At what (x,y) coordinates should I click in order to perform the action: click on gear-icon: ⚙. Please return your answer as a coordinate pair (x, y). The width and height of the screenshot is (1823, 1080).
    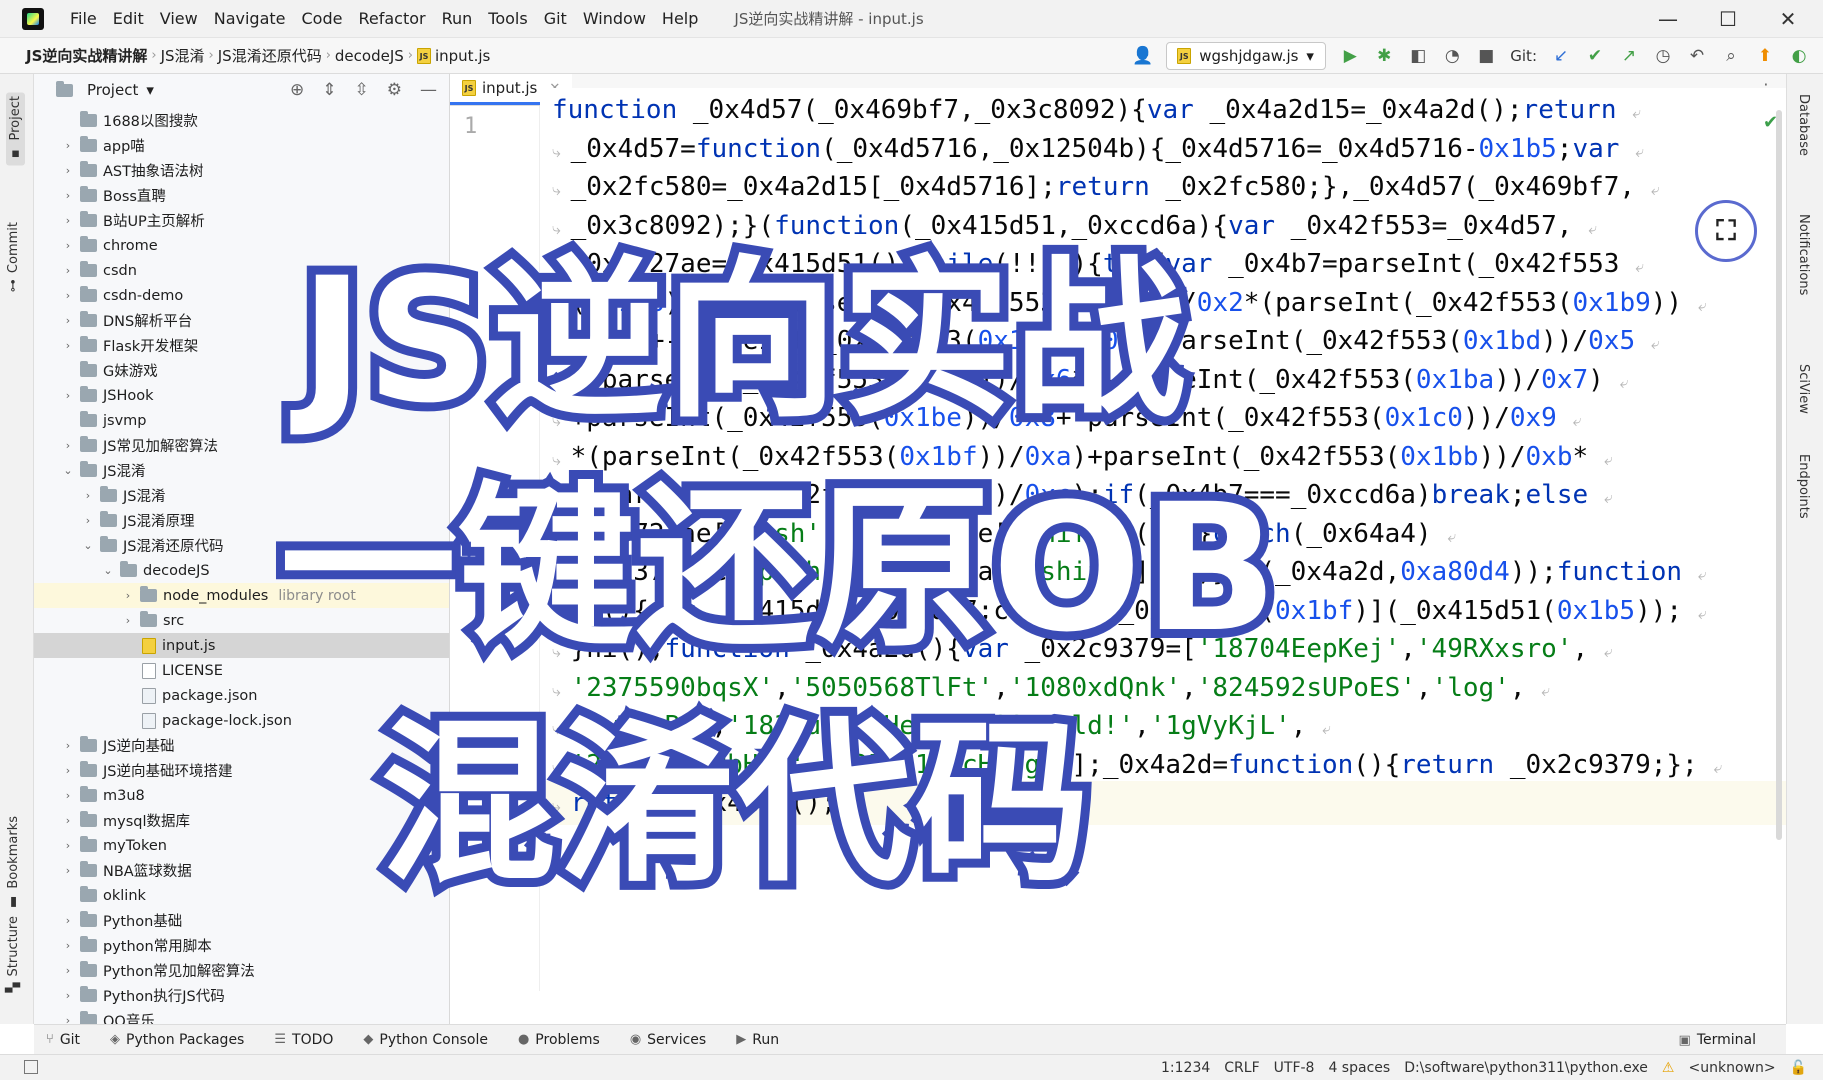
    Looking at the image, I should click on (394, 90).